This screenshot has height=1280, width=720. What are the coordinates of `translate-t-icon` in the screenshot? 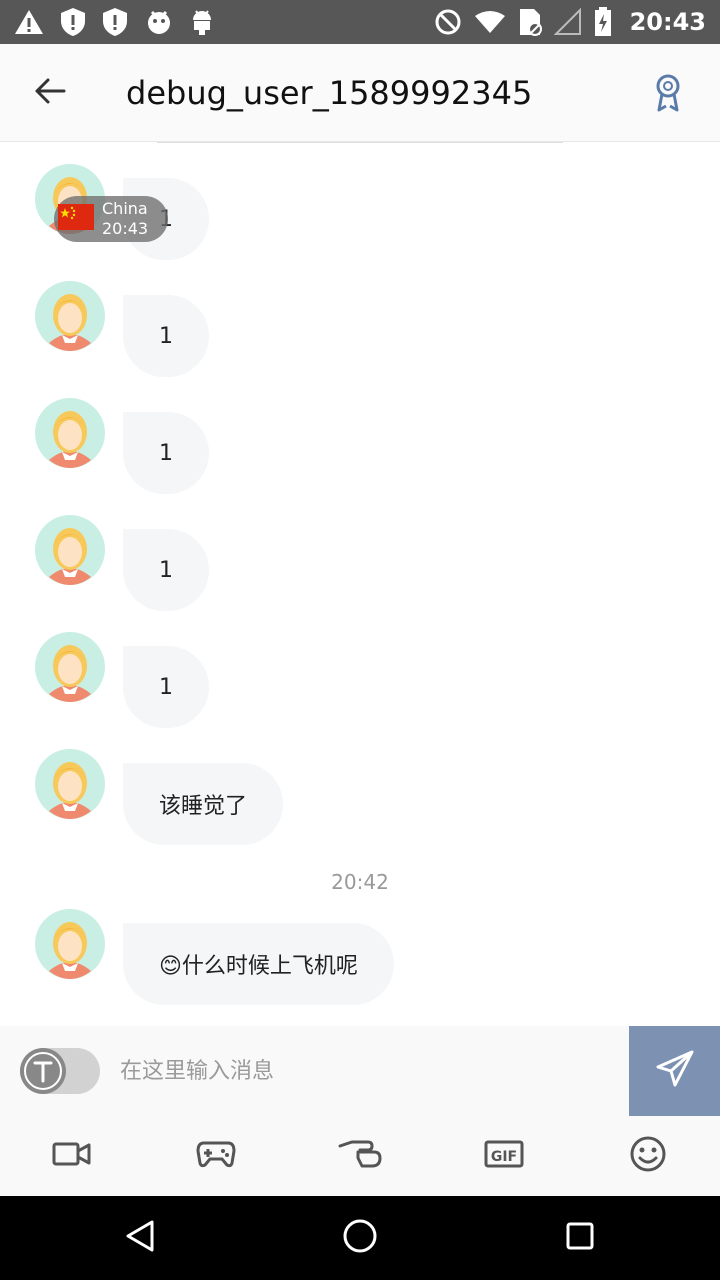 It's located at (43, 1071).